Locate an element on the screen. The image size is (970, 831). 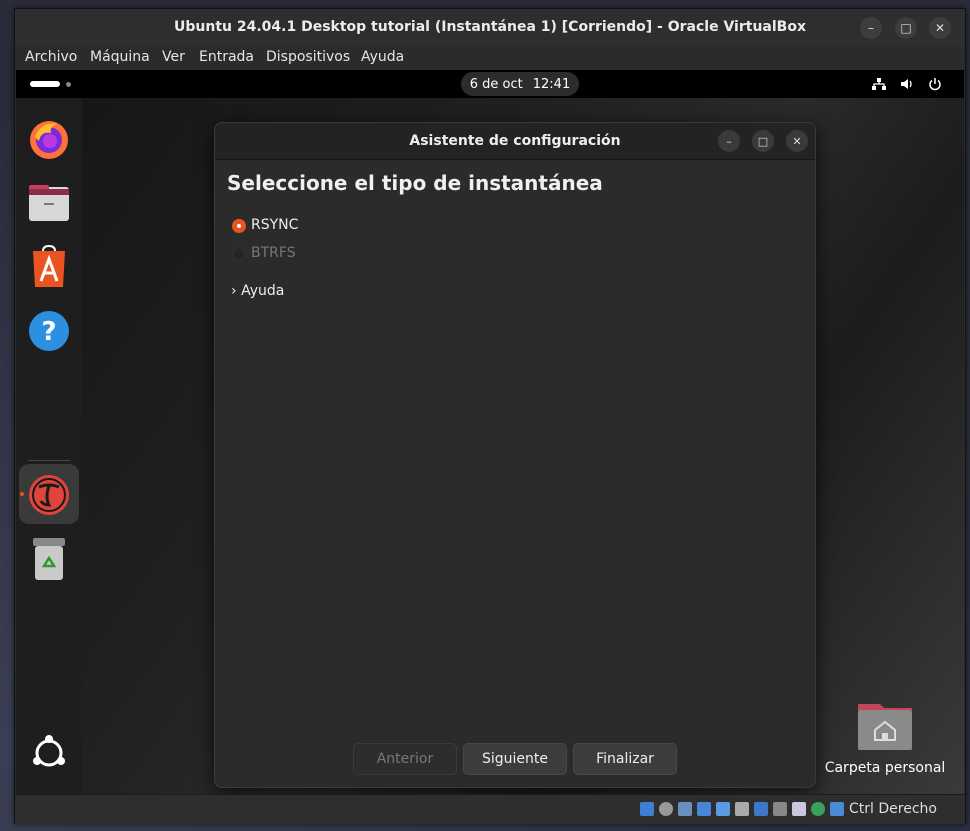
hard-disk-icon is located at coordinates (647, 809).